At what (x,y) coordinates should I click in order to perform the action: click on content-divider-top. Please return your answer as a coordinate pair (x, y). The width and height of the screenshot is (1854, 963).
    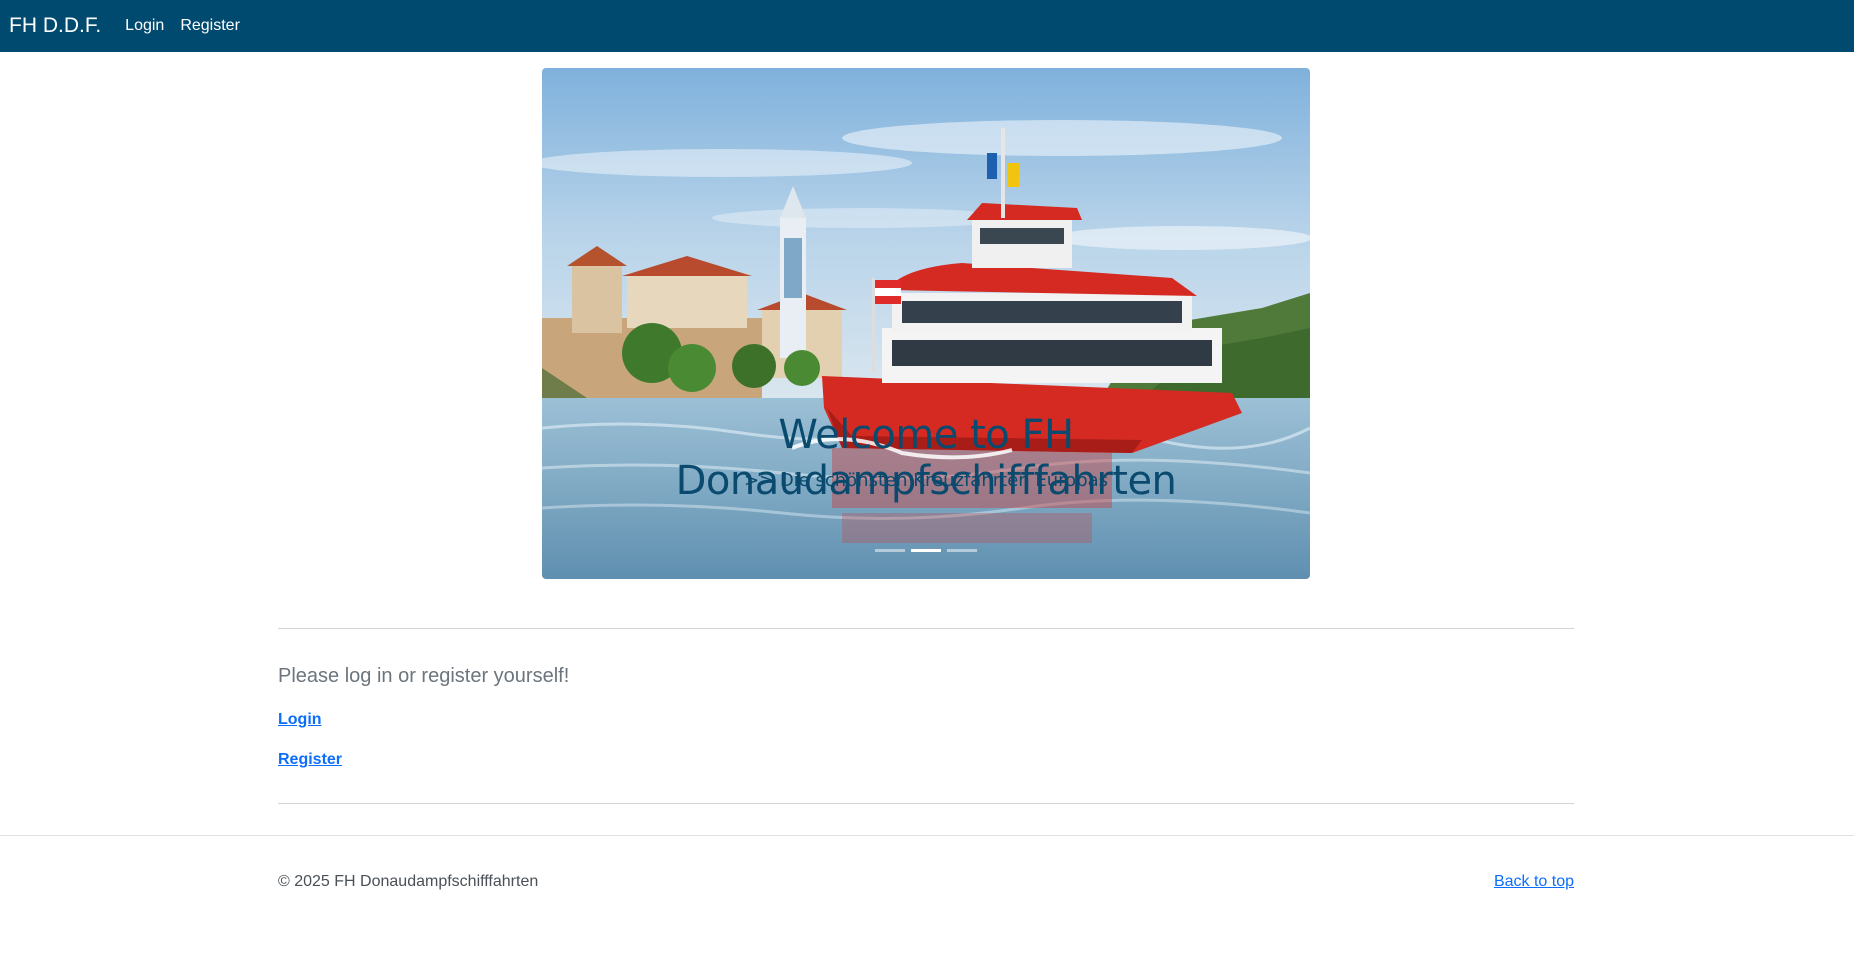
    Looking at the image, I should click on (926, 628).